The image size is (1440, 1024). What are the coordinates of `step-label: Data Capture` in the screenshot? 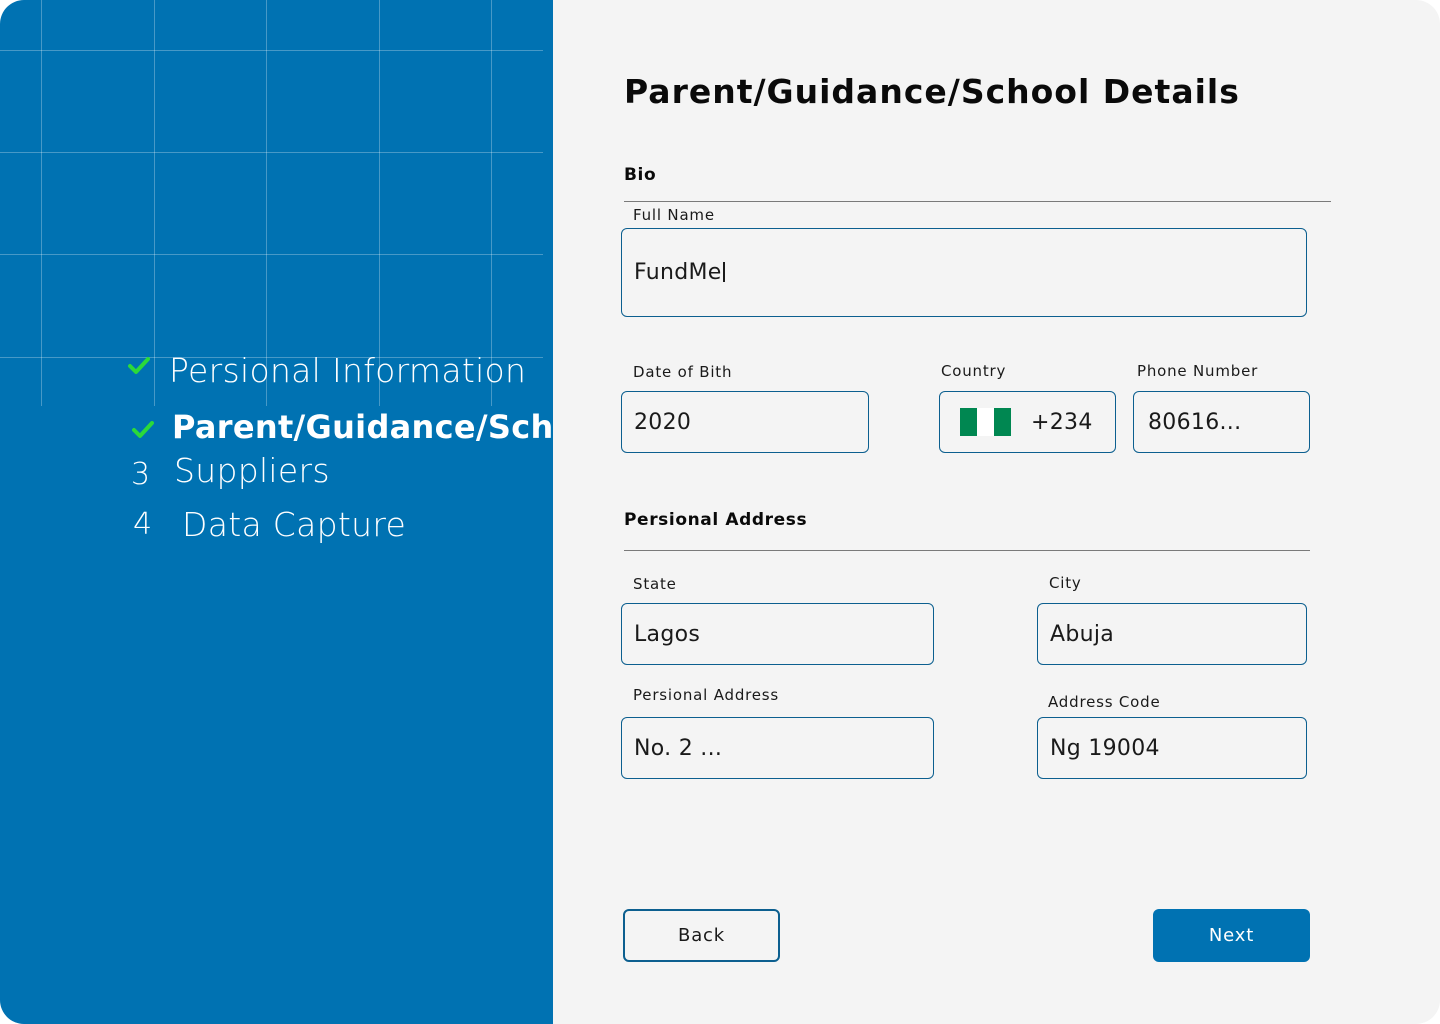 It's located at (294, 524).